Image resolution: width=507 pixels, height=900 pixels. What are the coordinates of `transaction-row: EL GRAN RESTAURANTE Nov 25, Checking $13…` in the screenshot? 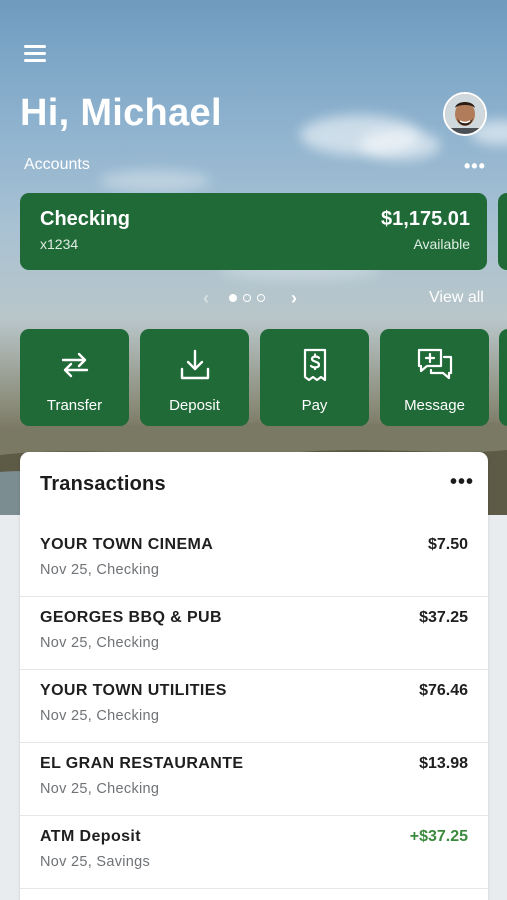 It's located at (254, 779).